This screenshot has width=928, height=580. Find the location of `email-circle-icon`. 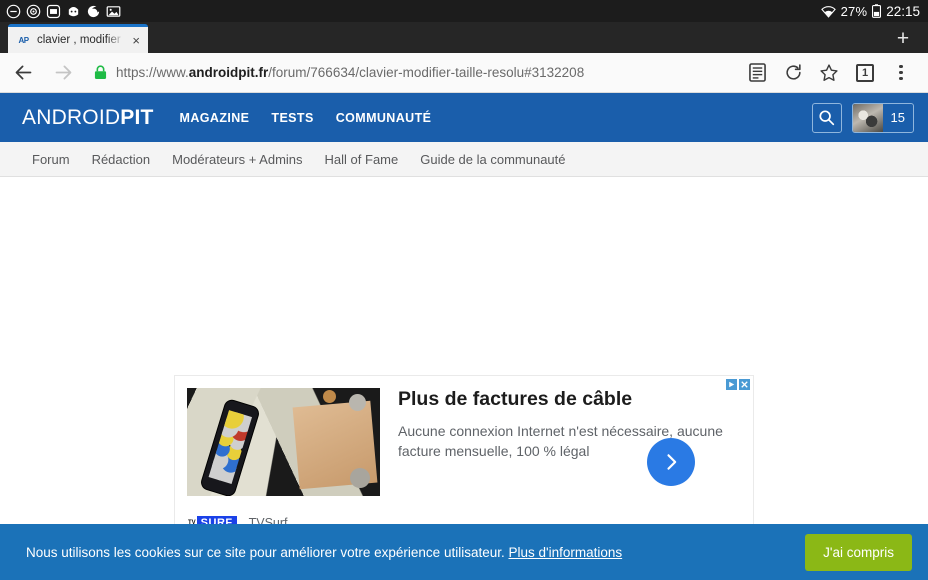

email-circle-icon is located at coordinates (53, 11).